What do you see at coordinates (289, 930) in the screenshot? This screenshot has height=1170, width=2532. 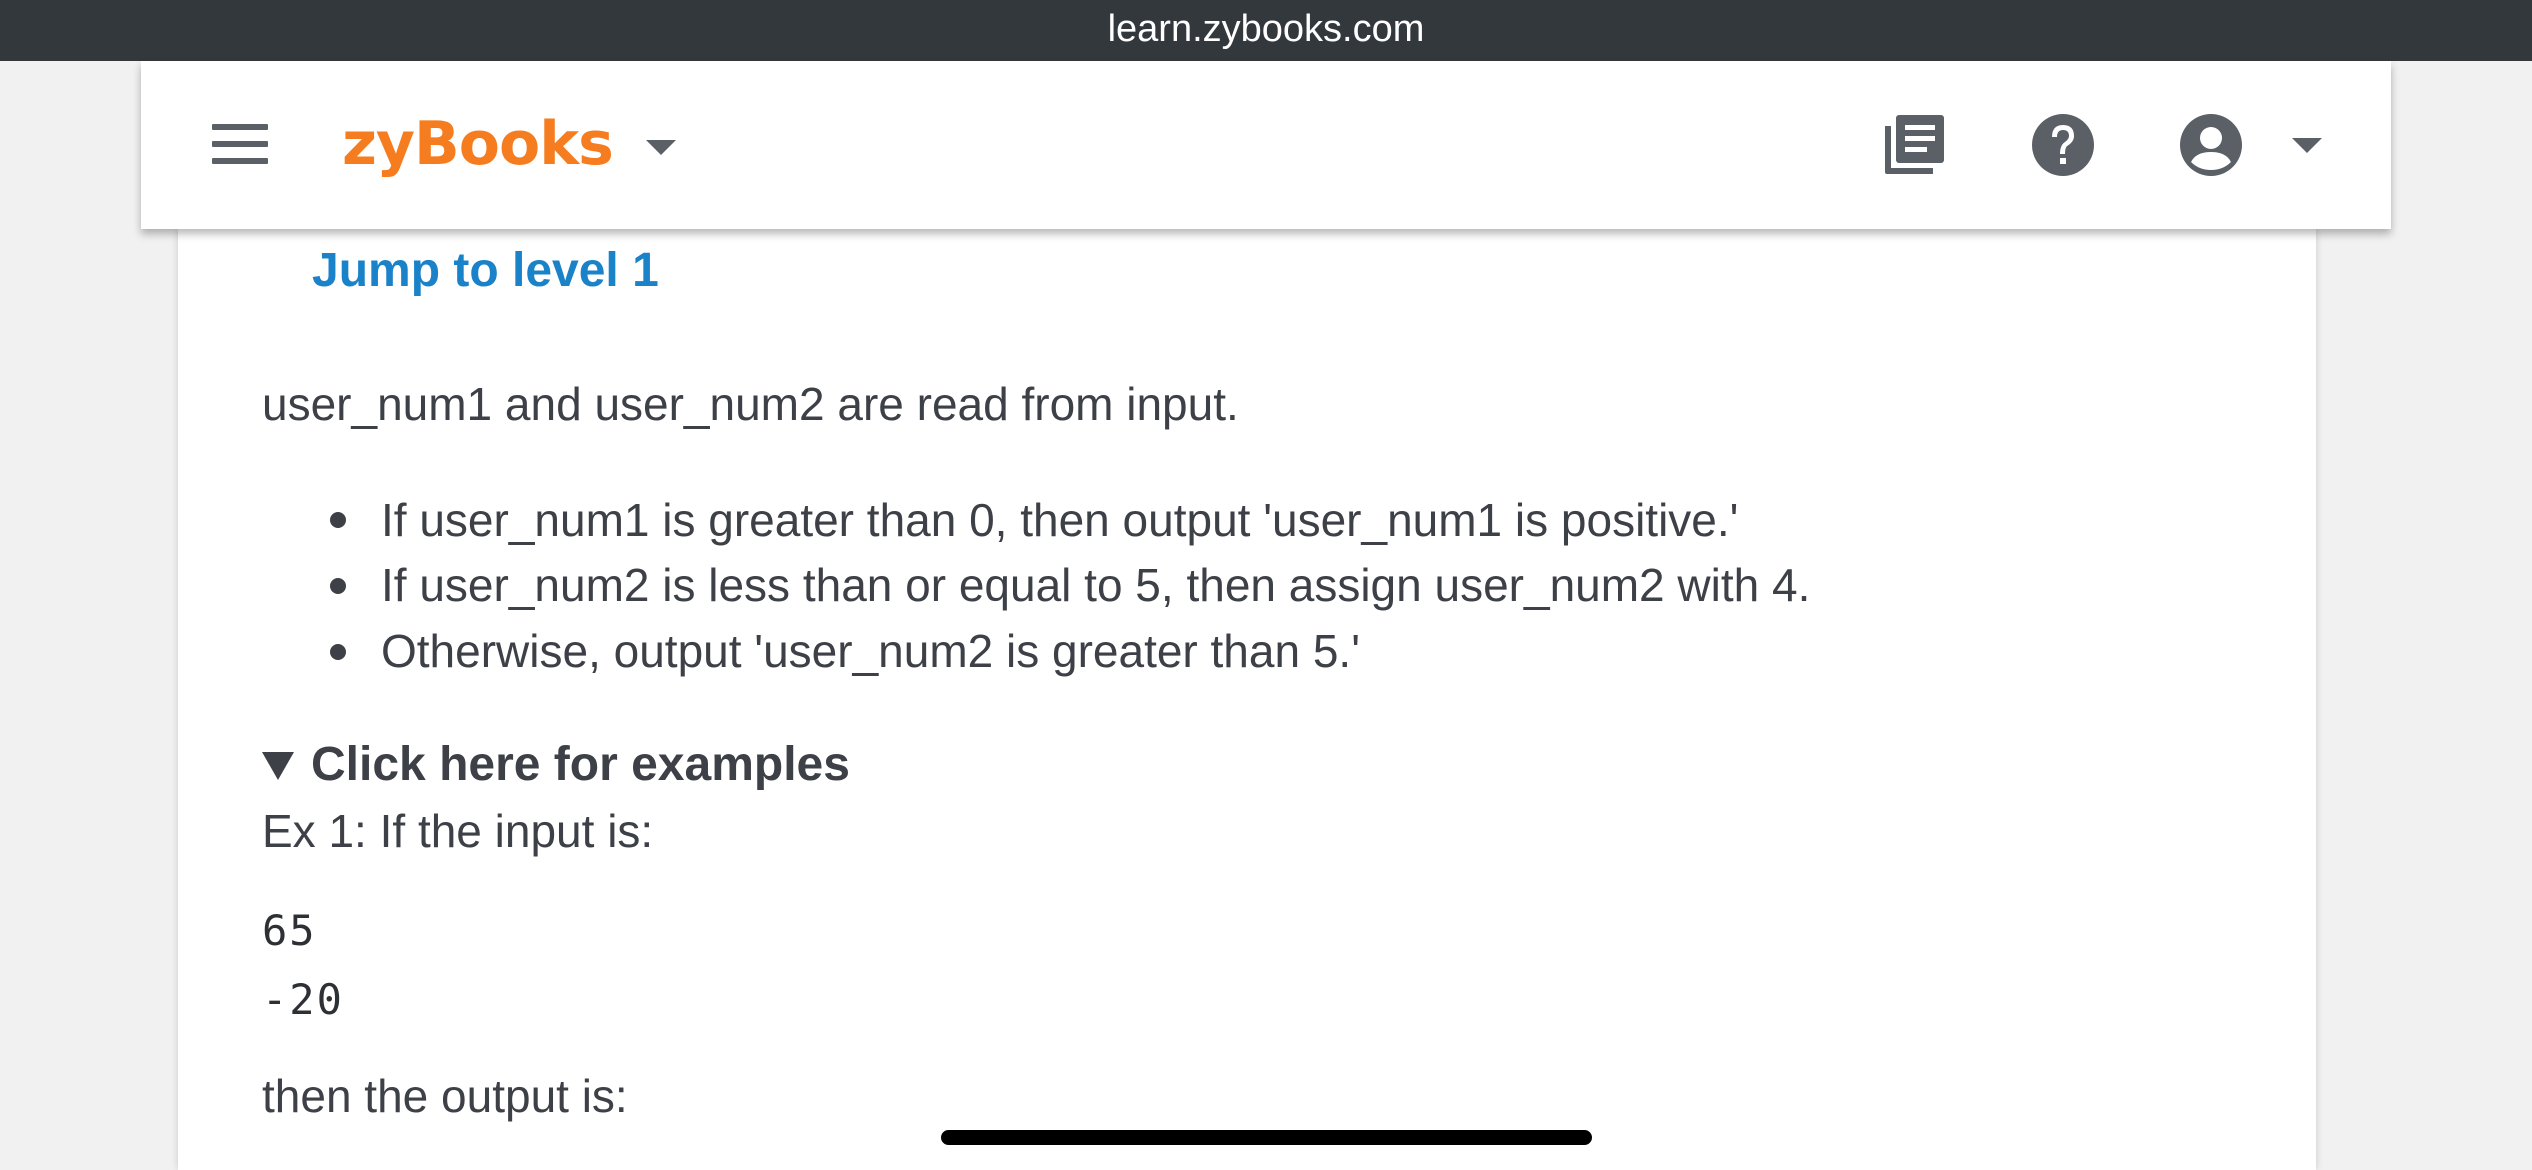 I see `code-line: 65` at bounding box center [289, 930].